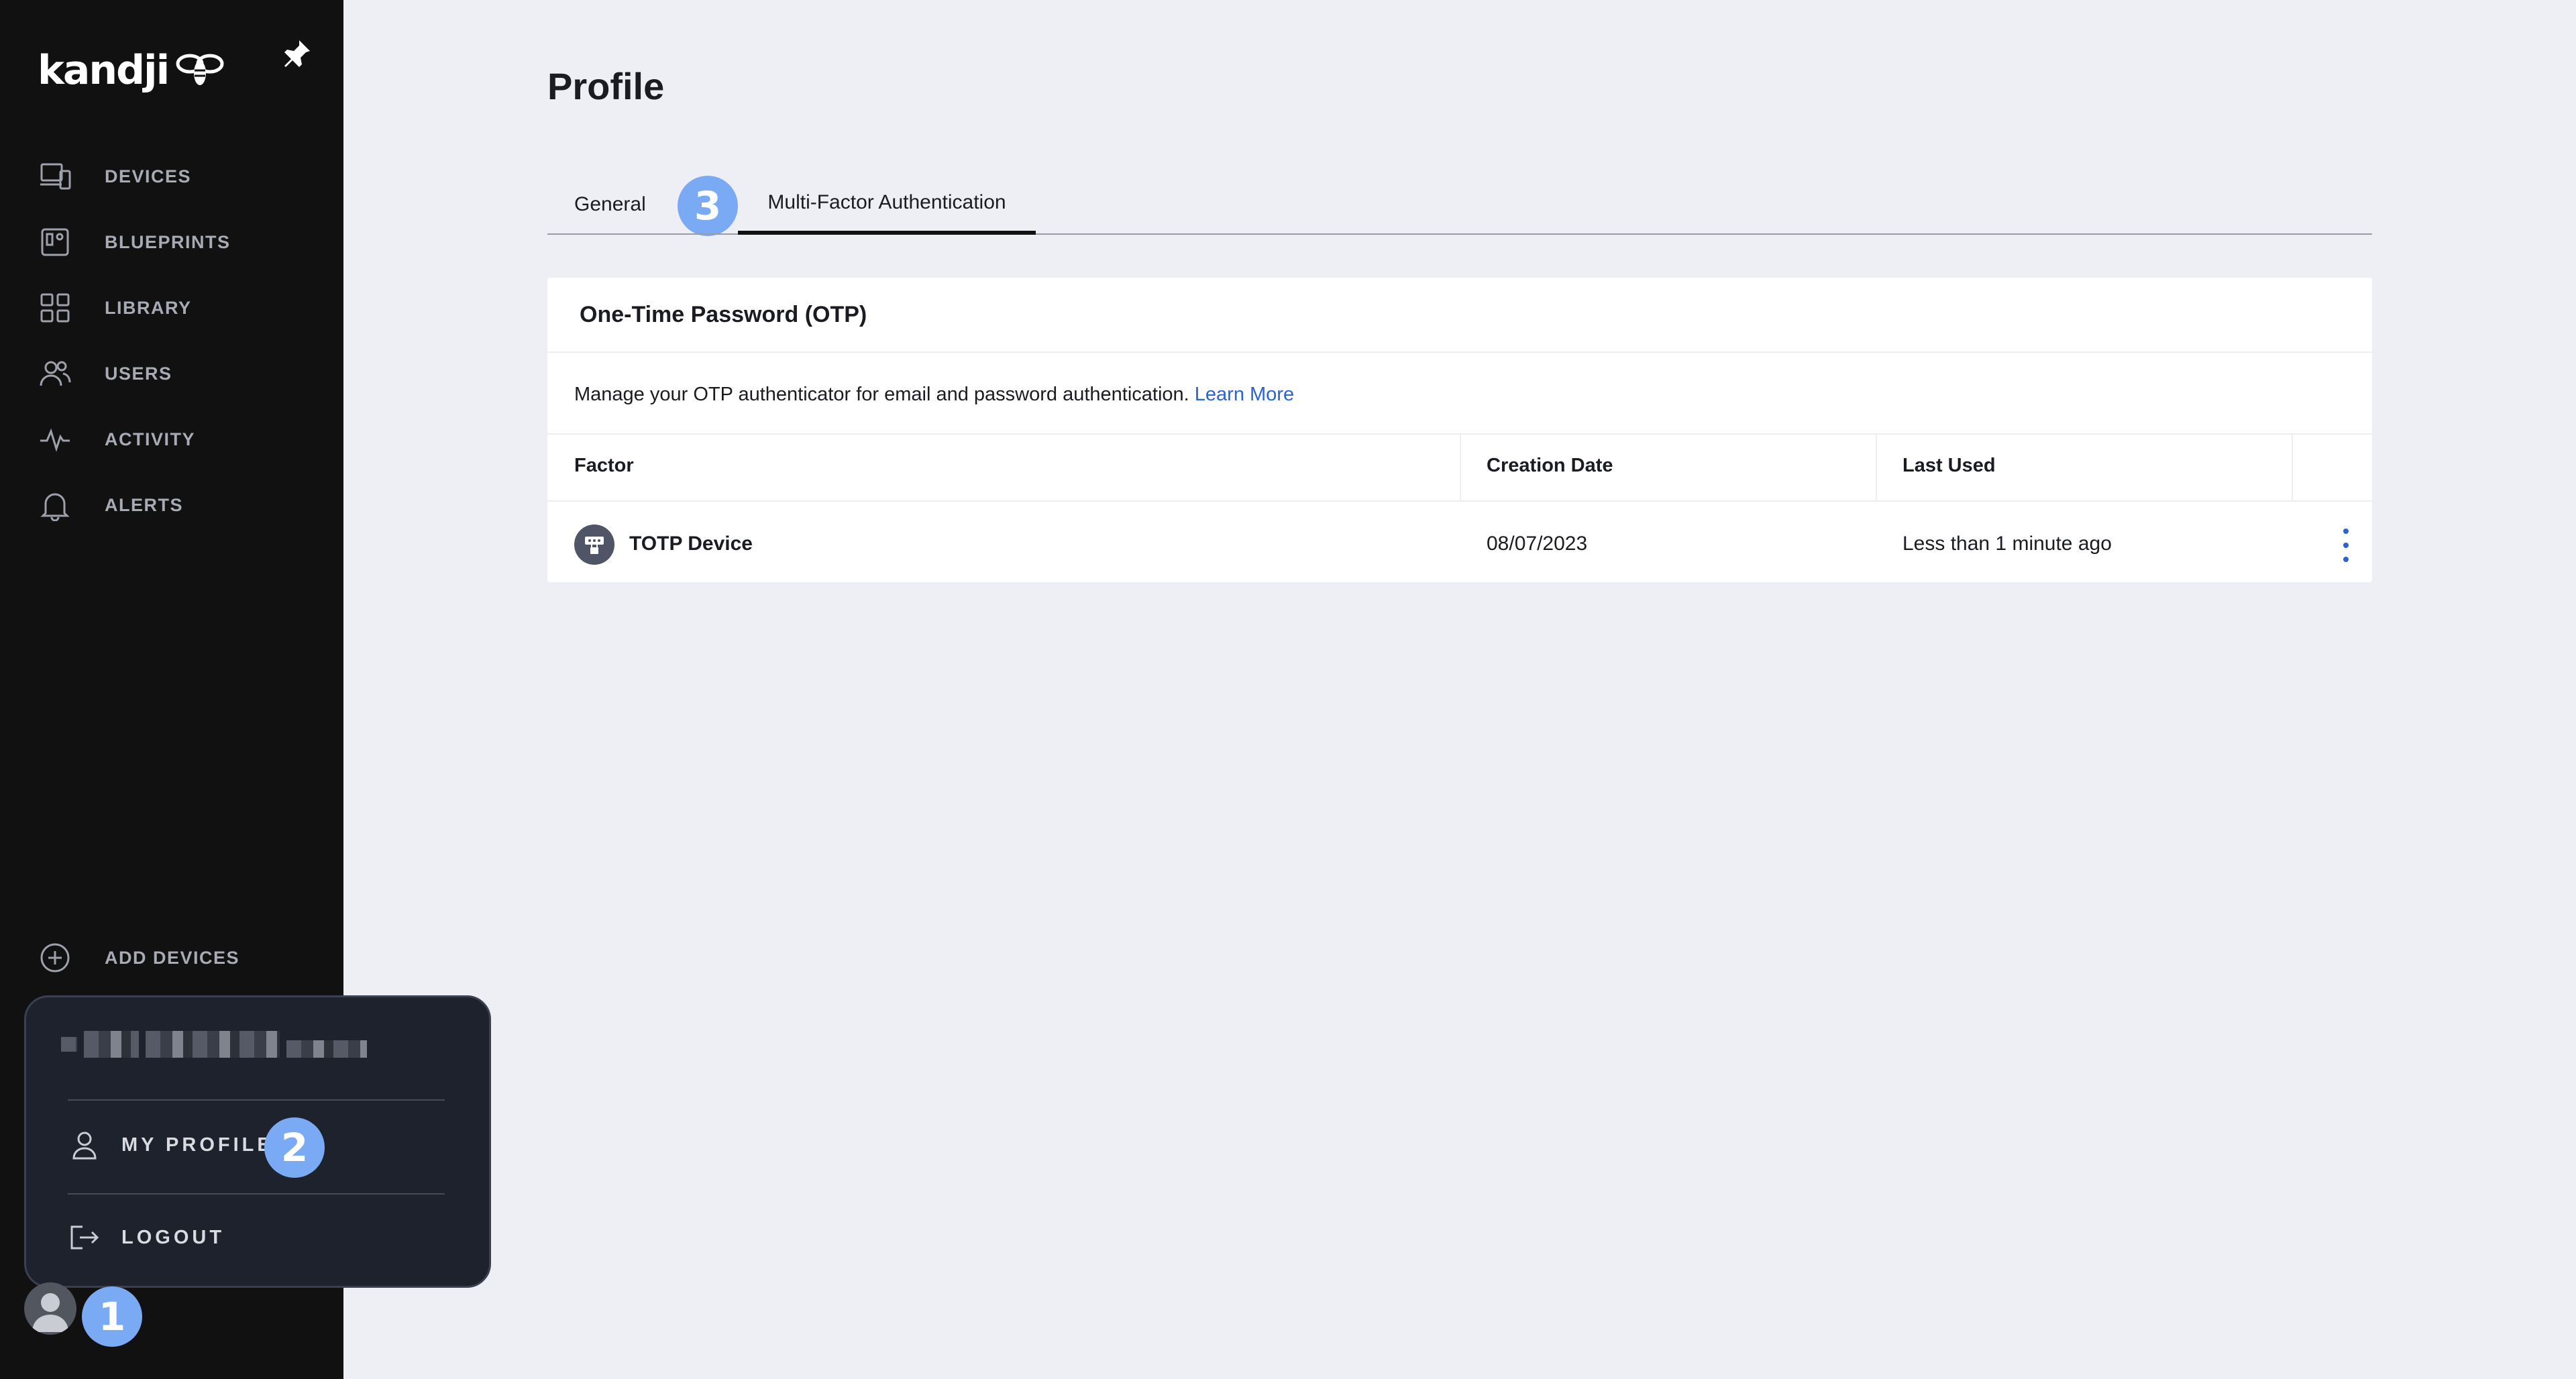  Describe the element at coordinates (148, 176) in the screenshot. I see `sidebar-item-label: DEVICES` at that location.